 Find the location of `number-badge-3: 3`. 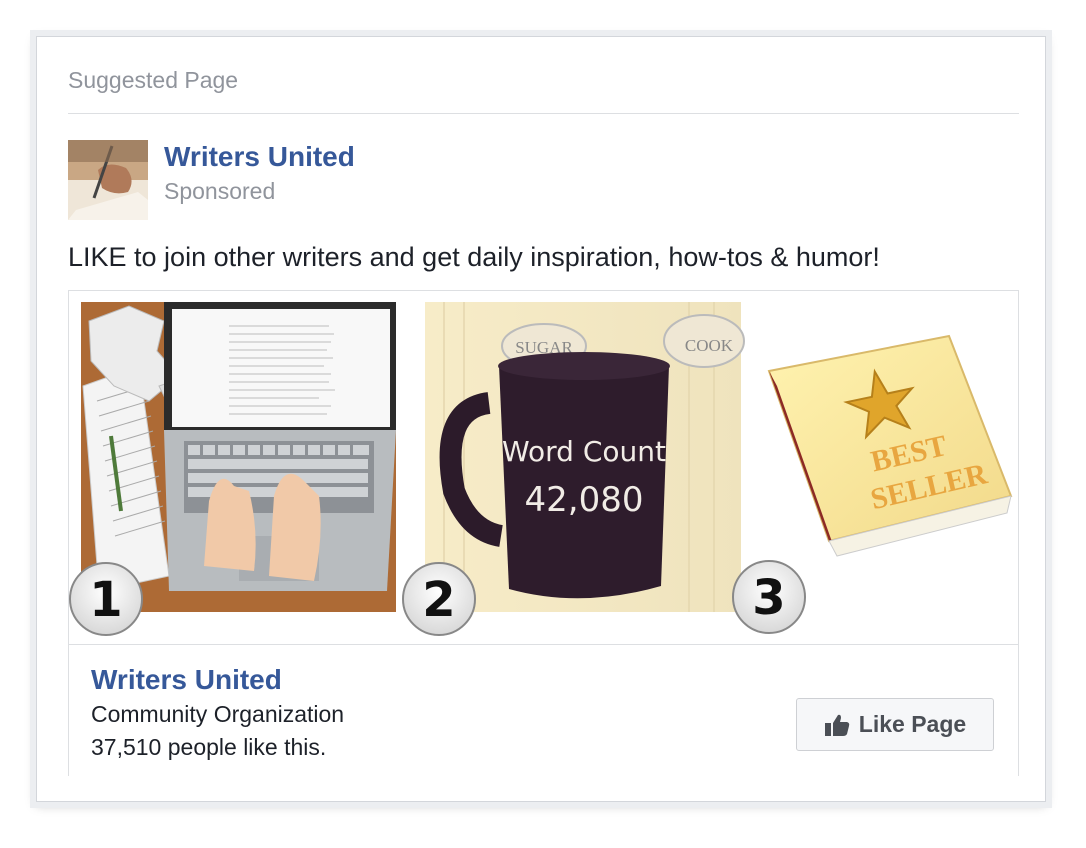

number-badge-3: 3 is located at coordinates (769, 597).